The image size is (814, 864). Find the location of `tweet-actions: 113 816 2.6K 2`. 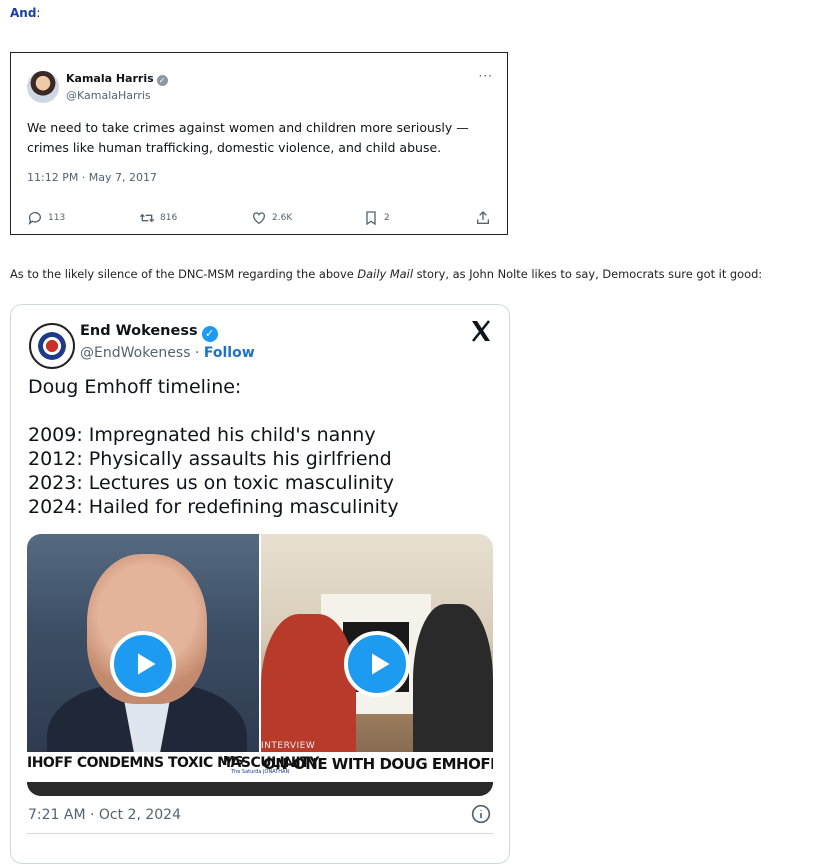

tweet-actions: 113 816 2.6K 2 is located at coordinates (260, 219).